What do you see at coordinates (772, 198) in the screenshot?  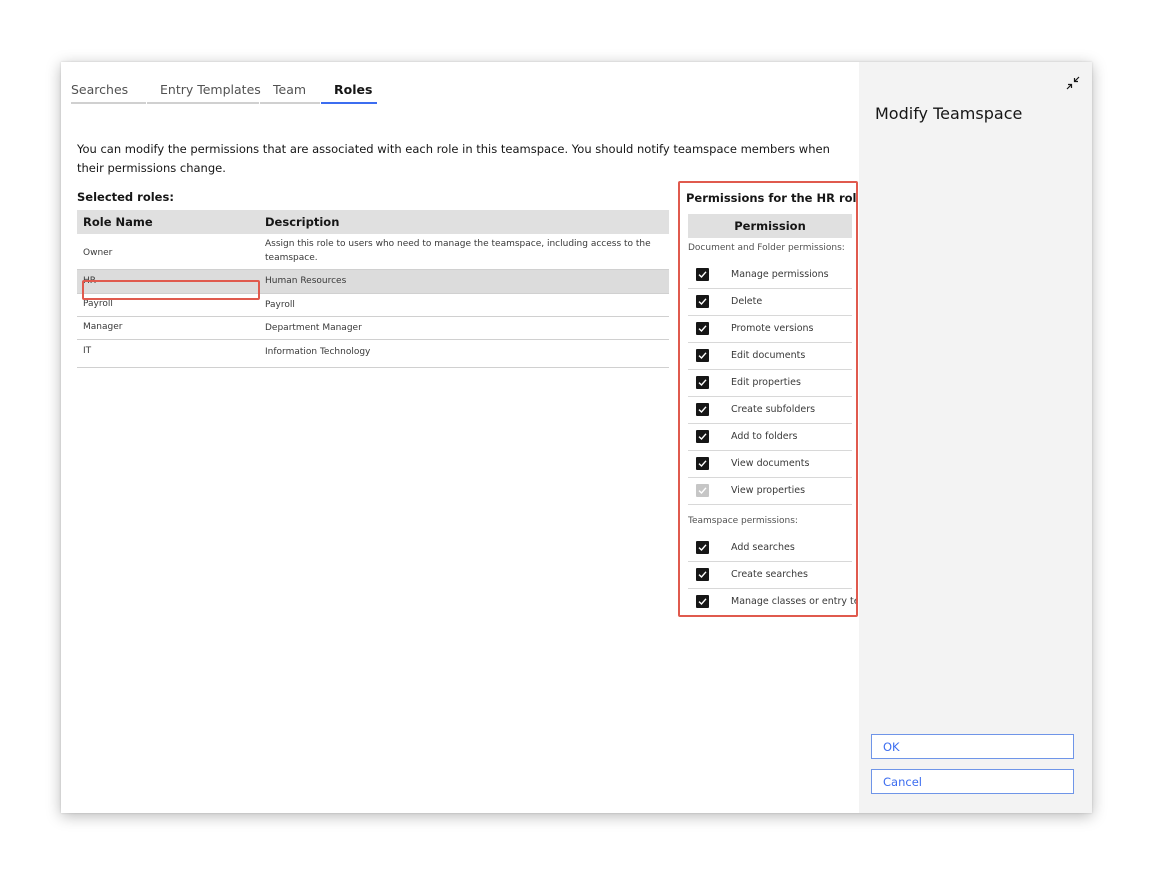 I see `permissions-title: Permissions for the HR role:` at bounding box center [772, 198].